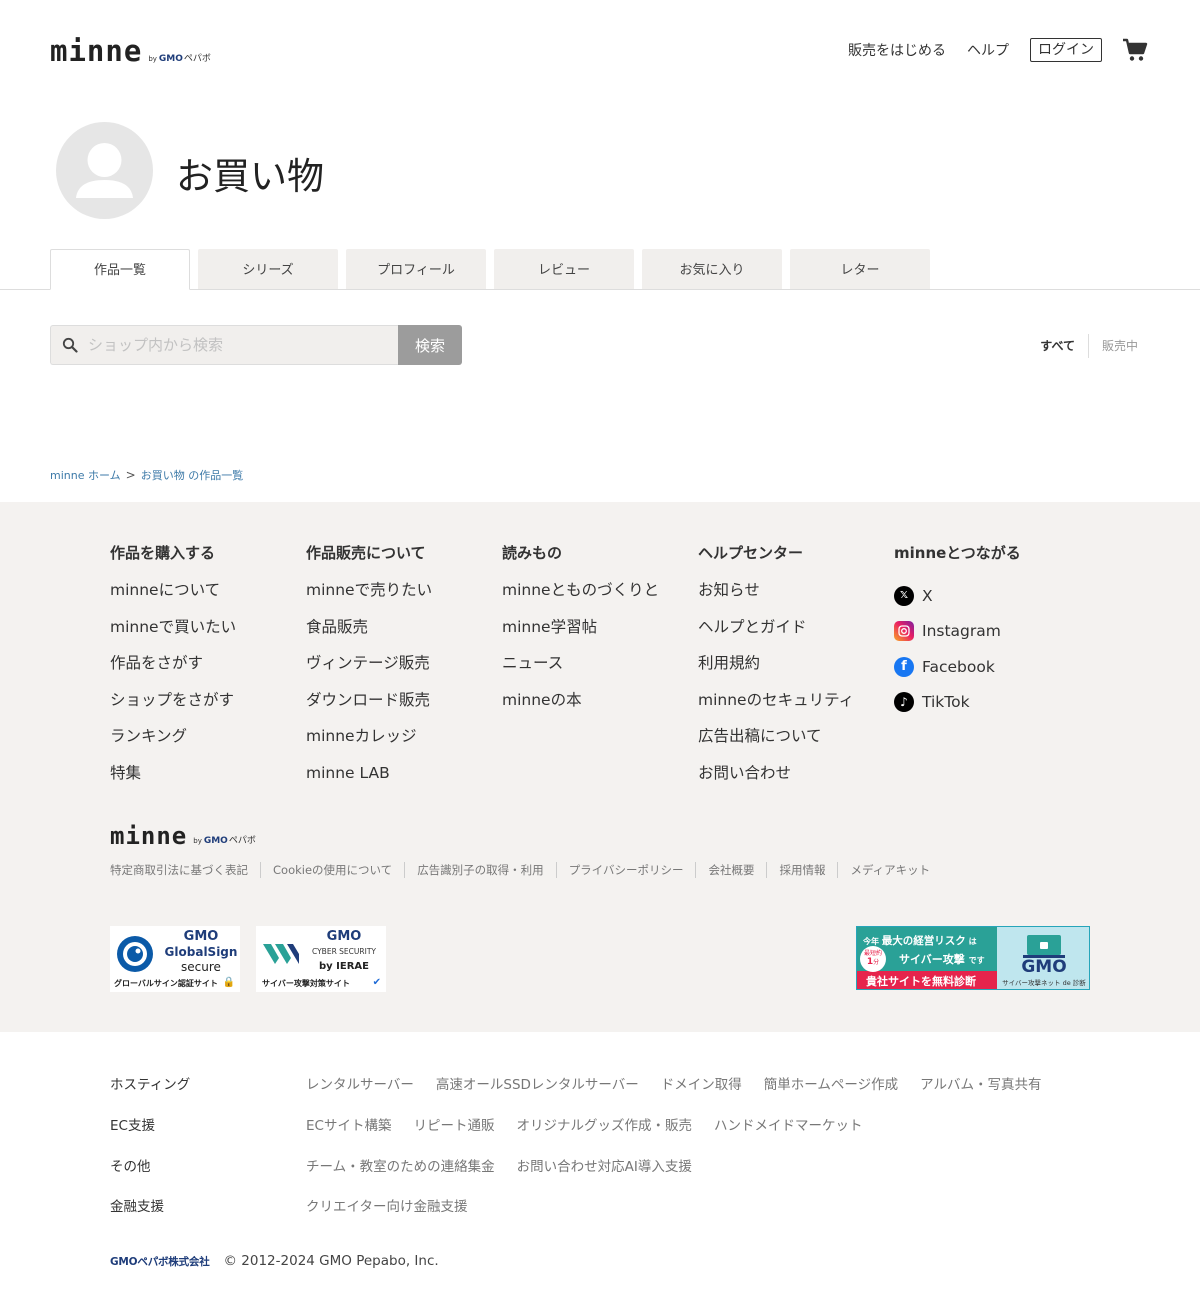 This screenshot has width=1200, height=1310. Describe the element at coordinates (366, 553) in the screenshot. I see `footer-col-title: 作品販売について` at that location.